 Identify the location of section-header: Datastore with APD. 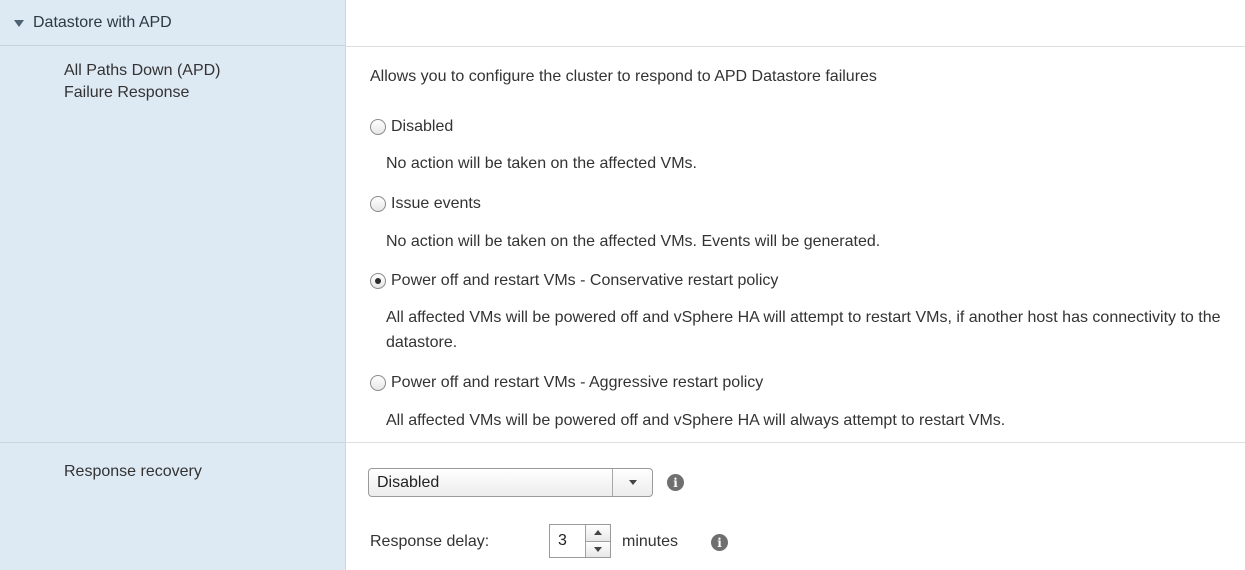
(172, 23).